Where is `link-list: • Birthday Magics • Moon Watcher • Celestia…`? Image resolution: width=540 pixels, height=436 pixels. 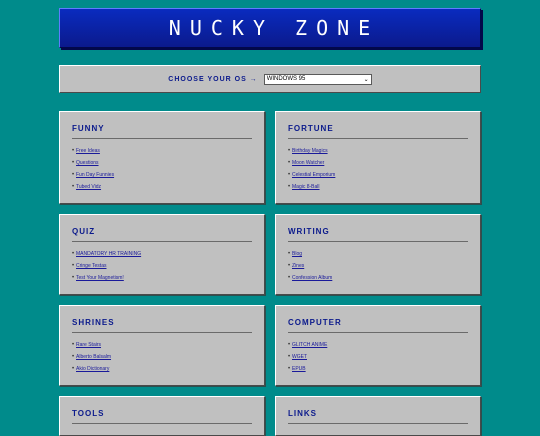
link-list: • Birthday Magics • Moon Watcher • Celestia… is located at coordinates (378, 169).